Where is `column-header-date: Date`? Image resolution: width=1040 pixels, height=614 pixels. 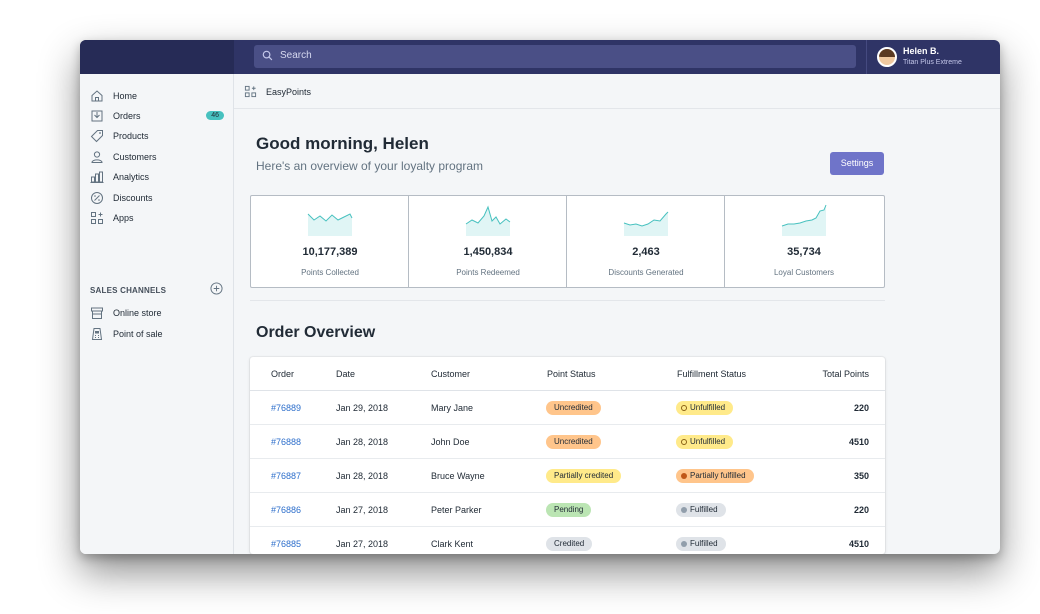 column-header-date: Date is located at coordinates (345, 374).